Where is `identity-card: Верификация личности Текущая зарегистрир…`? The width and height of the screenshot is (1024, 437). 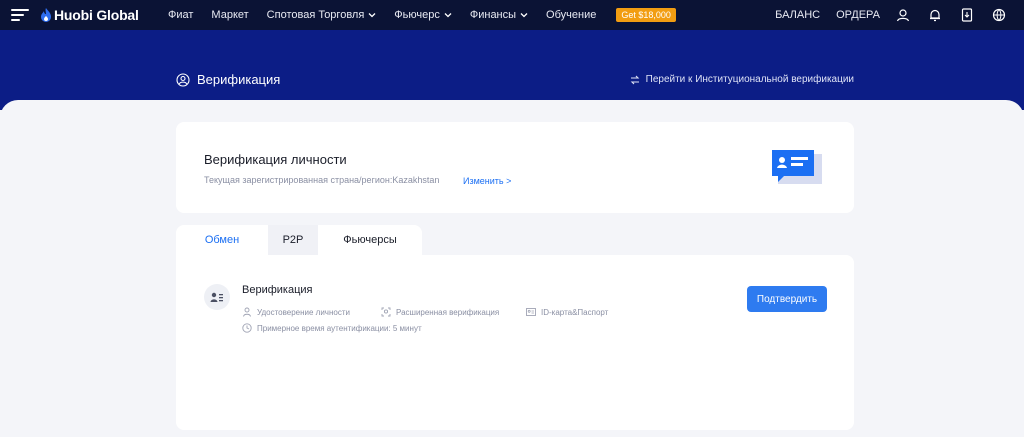
identity-card: Верификация личности Текущая зарегистрир… is located at coordinates (515, 167).